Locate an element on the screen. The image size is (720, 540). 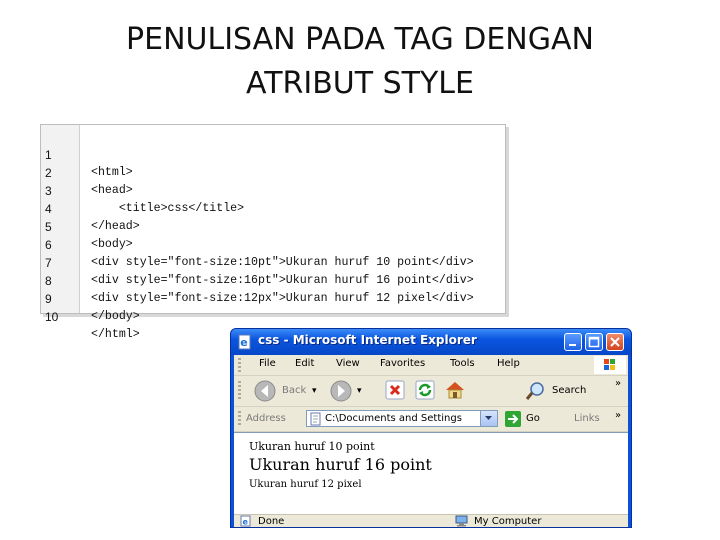
minimize-button is located at coordinates (573, 342).